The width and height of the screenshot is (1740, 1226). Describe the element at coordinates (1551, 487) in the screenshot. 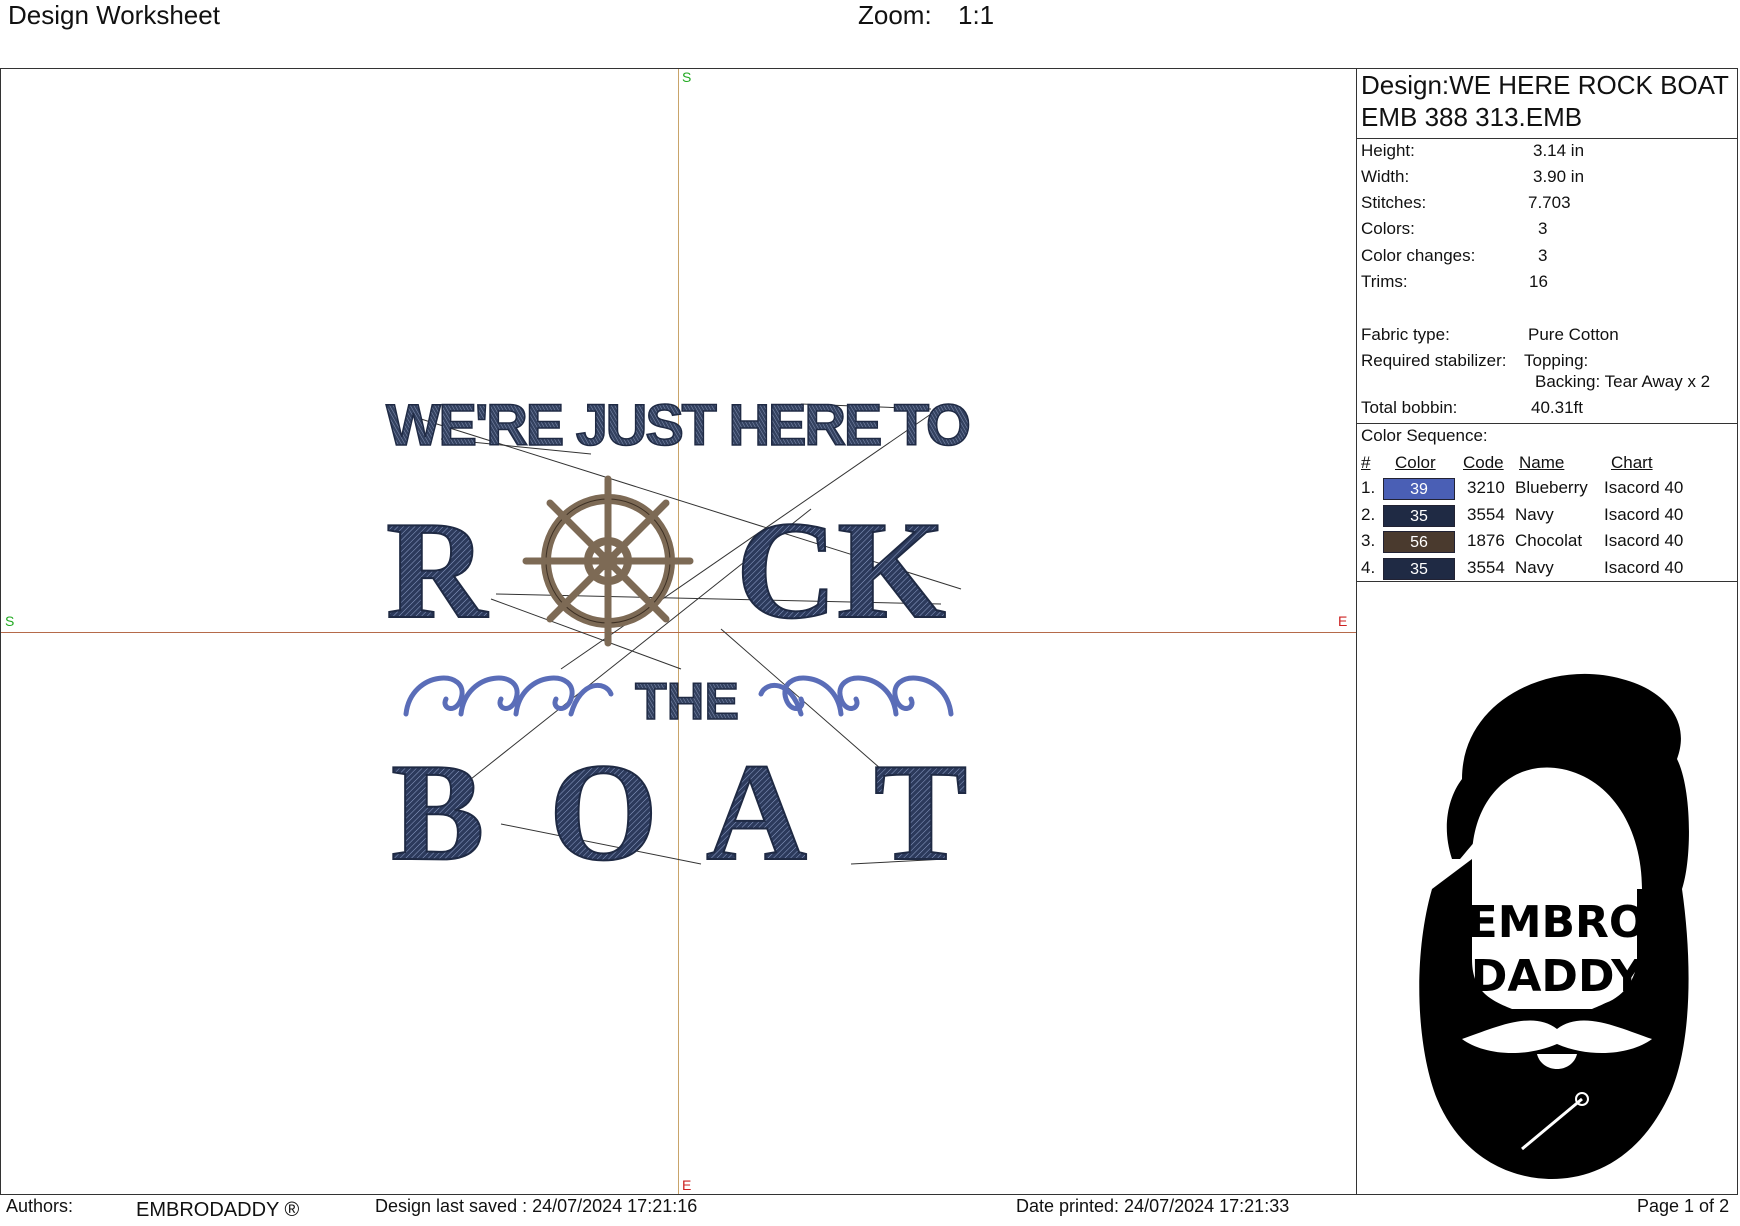

I see `color-name: Blueberry` at that location.